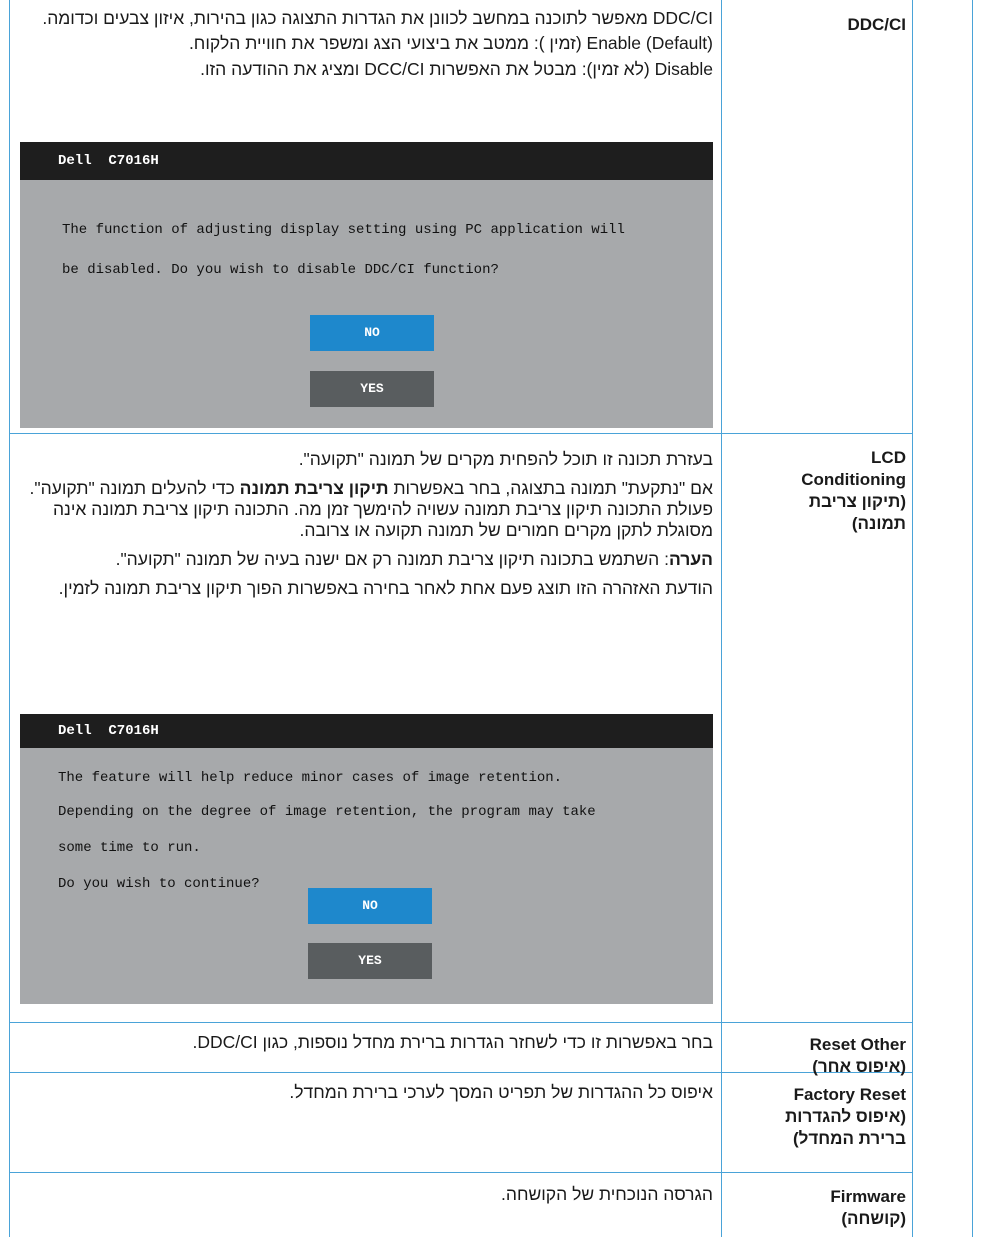 This screenshot has height=1237, width=991. Describe the element at coordinates (813, 1056) in the screenshot. I see `row-label-reset-other: Reset Other (איפוס אחר)` at that location.